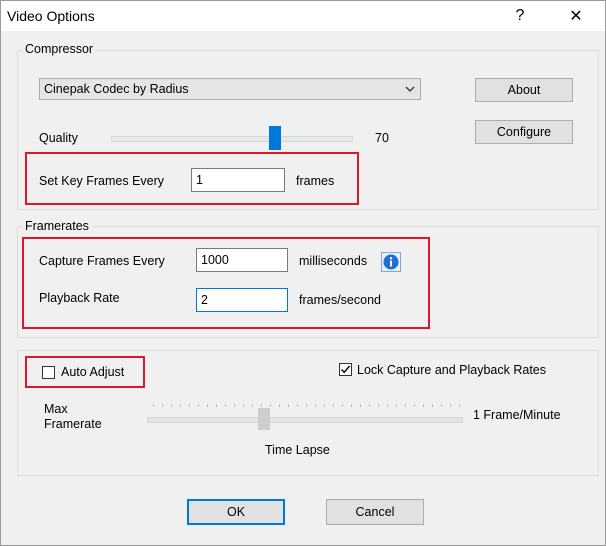  I want to click on auto-adjust-label: Auto Adjust, so click(92, 372).